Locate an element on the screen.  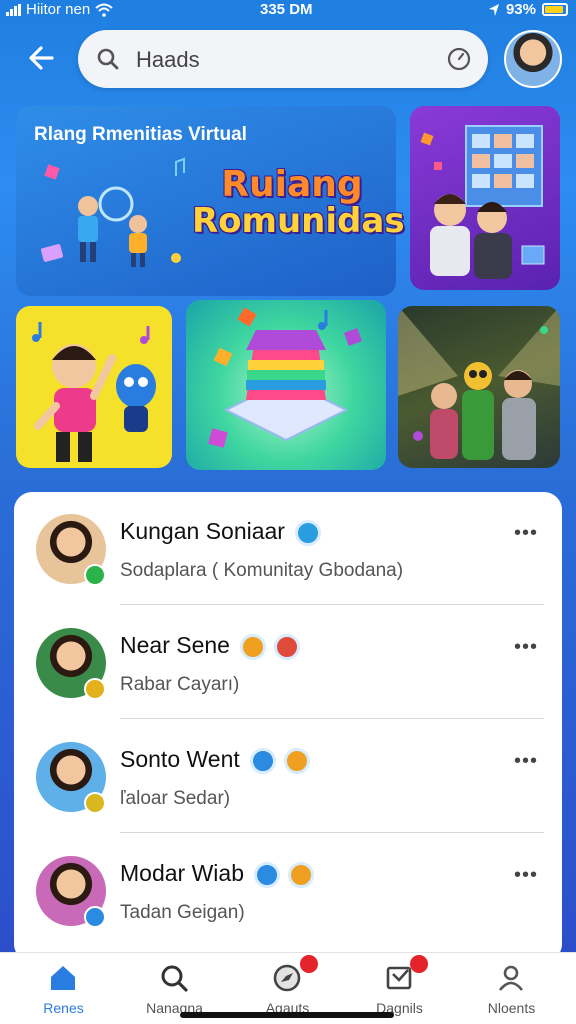
contact-name: Modar Wiab is located at coordinates (182, 873).